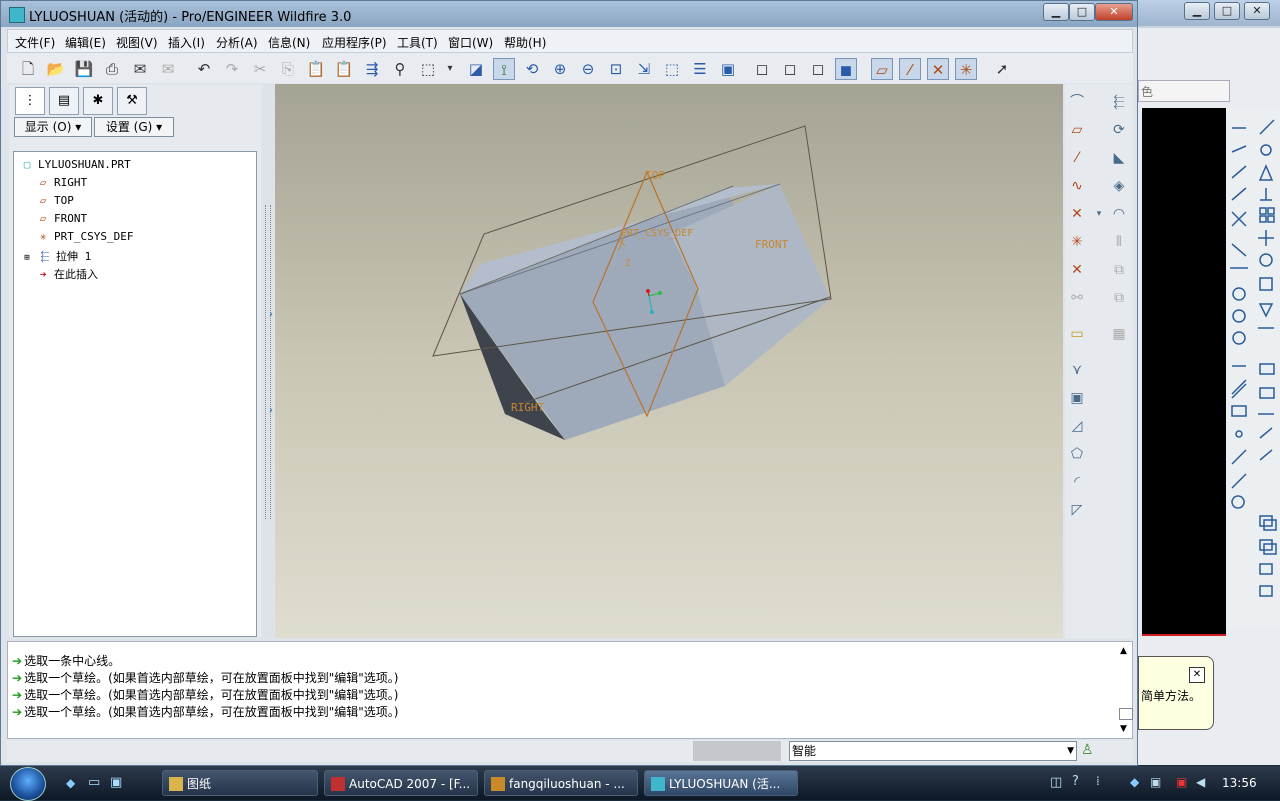  I want to click on datum-axes-toggle-icon: ⁄, so click(910, 69).